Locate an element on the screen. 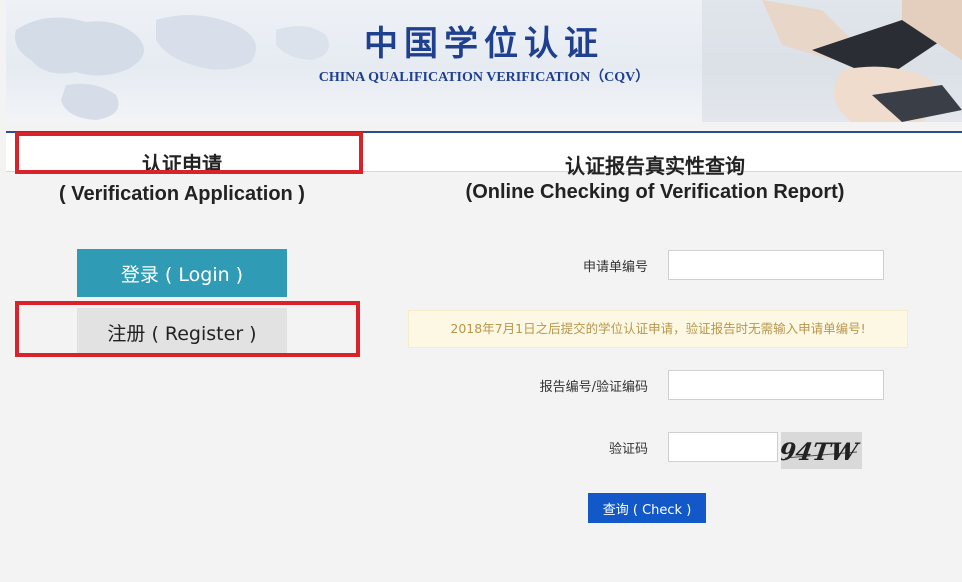 This screenshot has width=962, height=582. register-button: 注册 ( Register ) is located at coordinates (182, 332).